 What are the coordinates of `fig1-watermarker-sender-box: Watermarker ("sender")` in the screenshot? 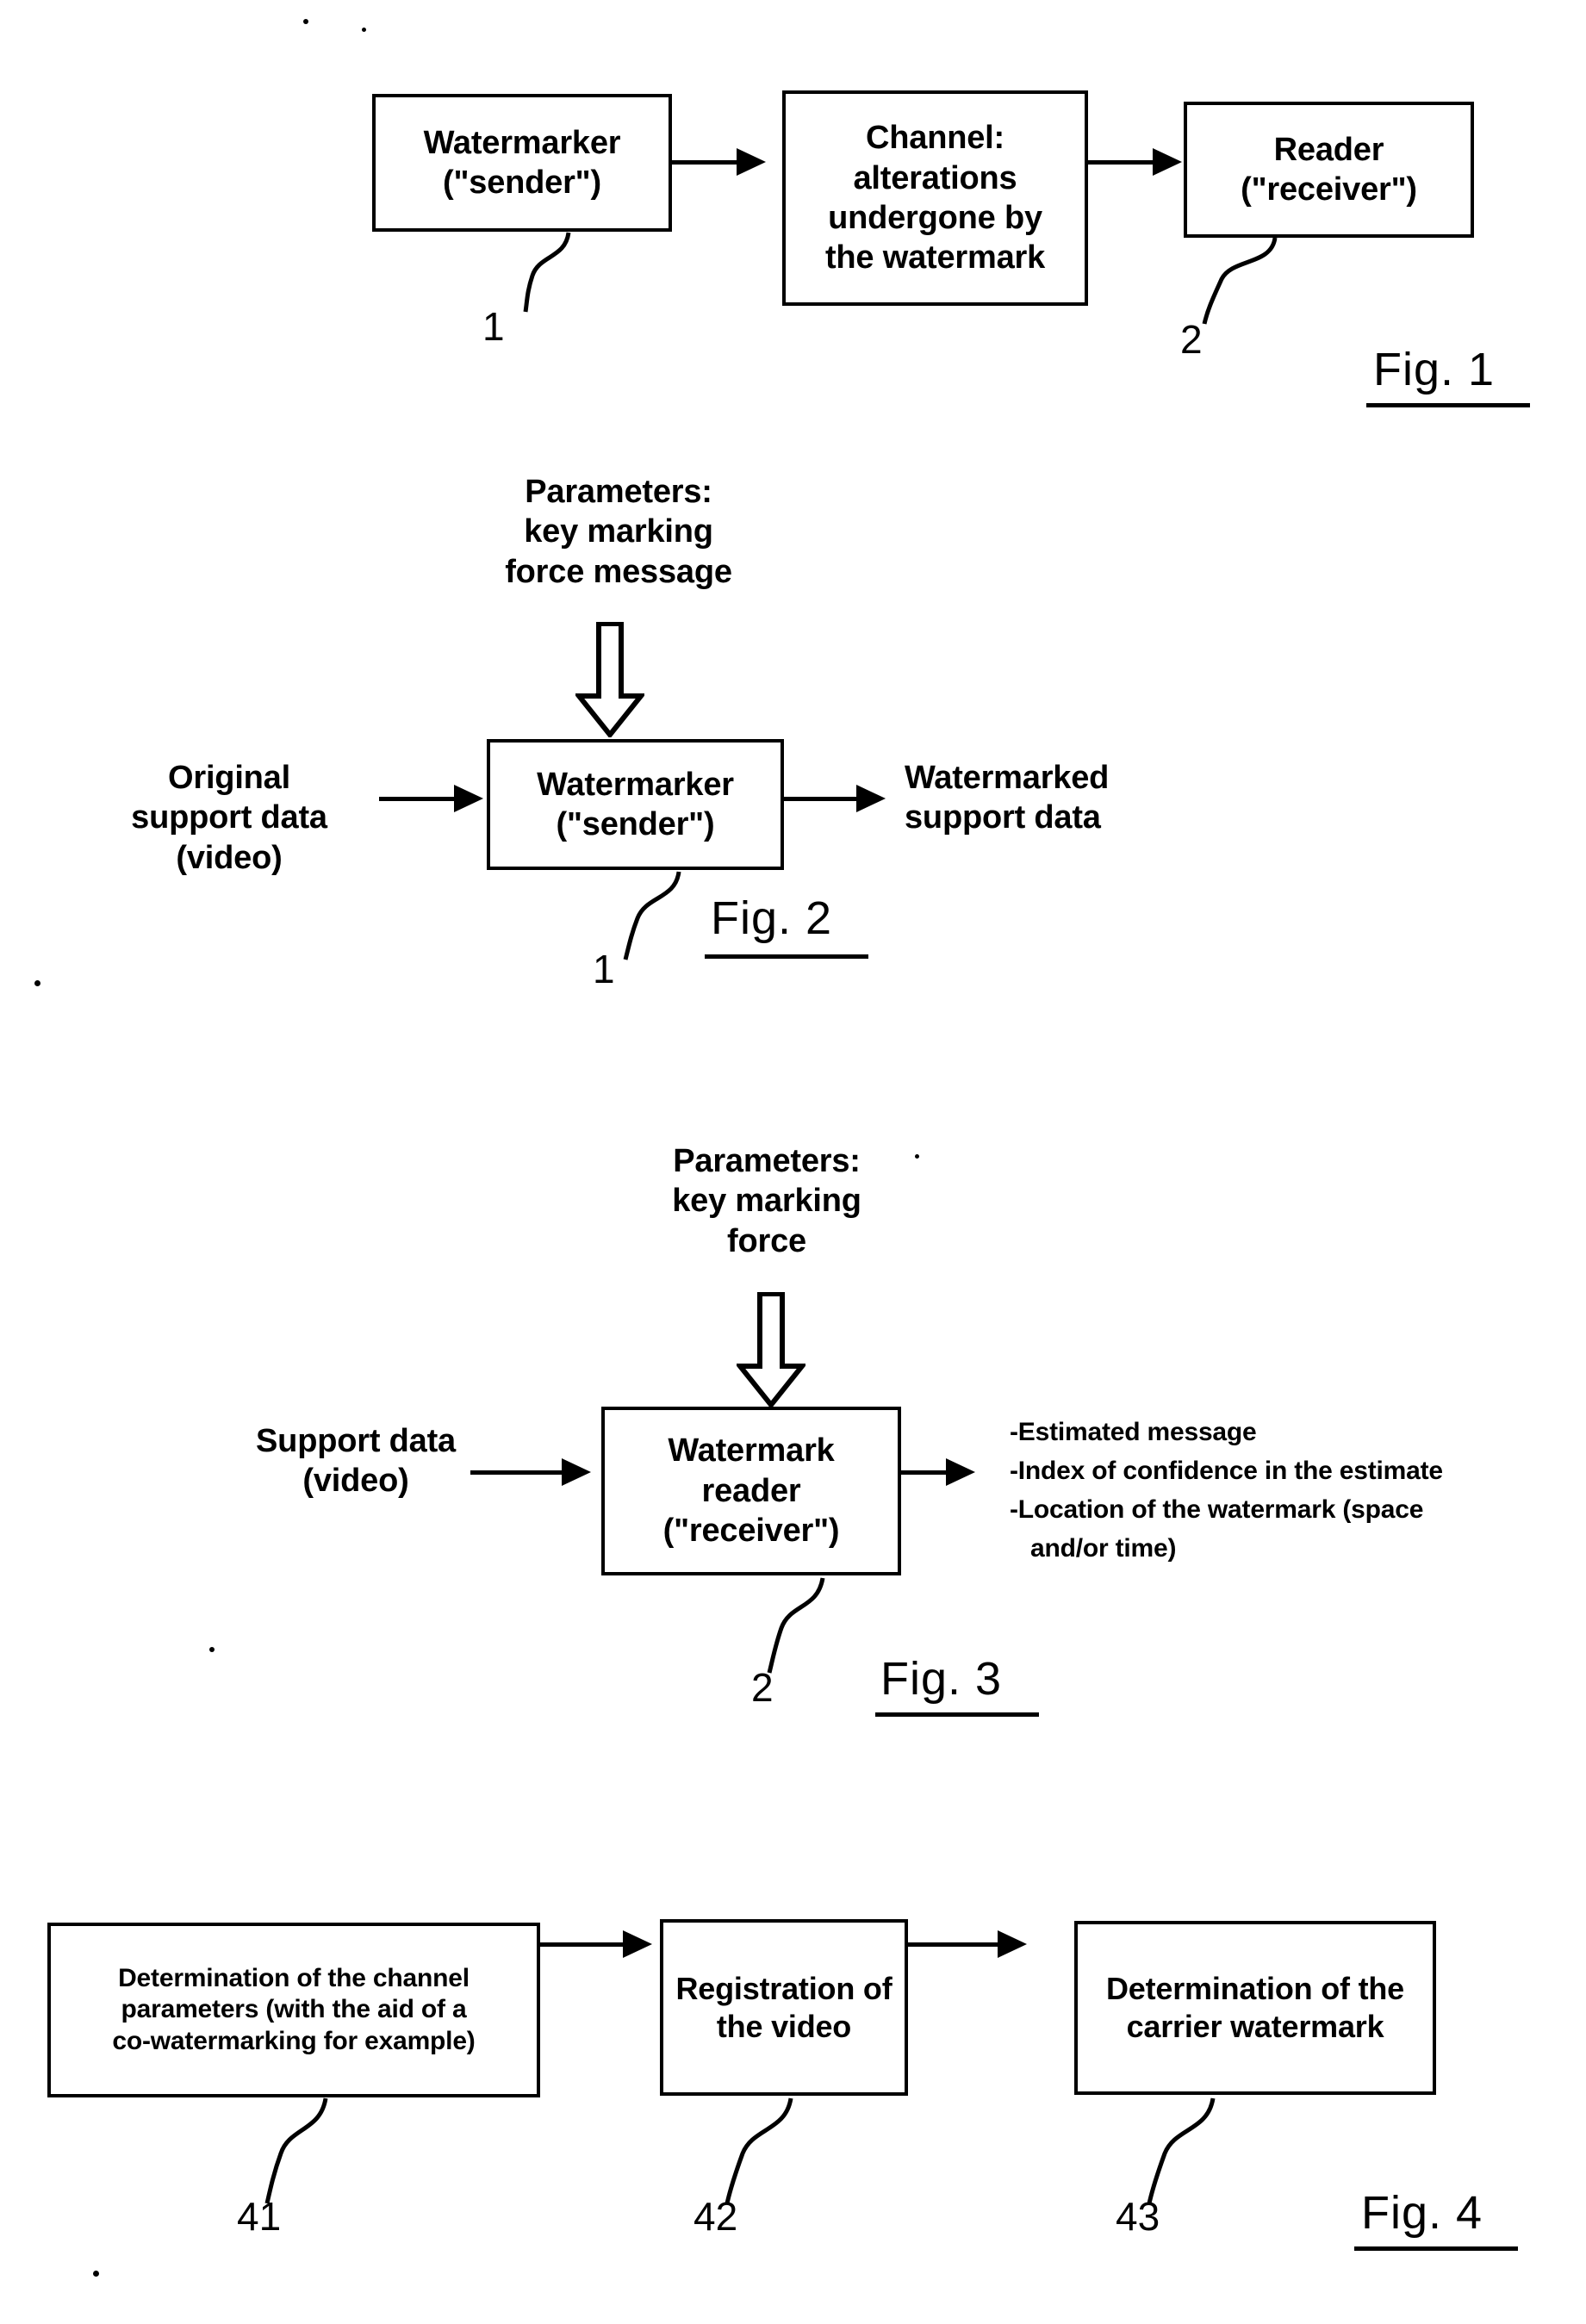 It's located at (522, 163).